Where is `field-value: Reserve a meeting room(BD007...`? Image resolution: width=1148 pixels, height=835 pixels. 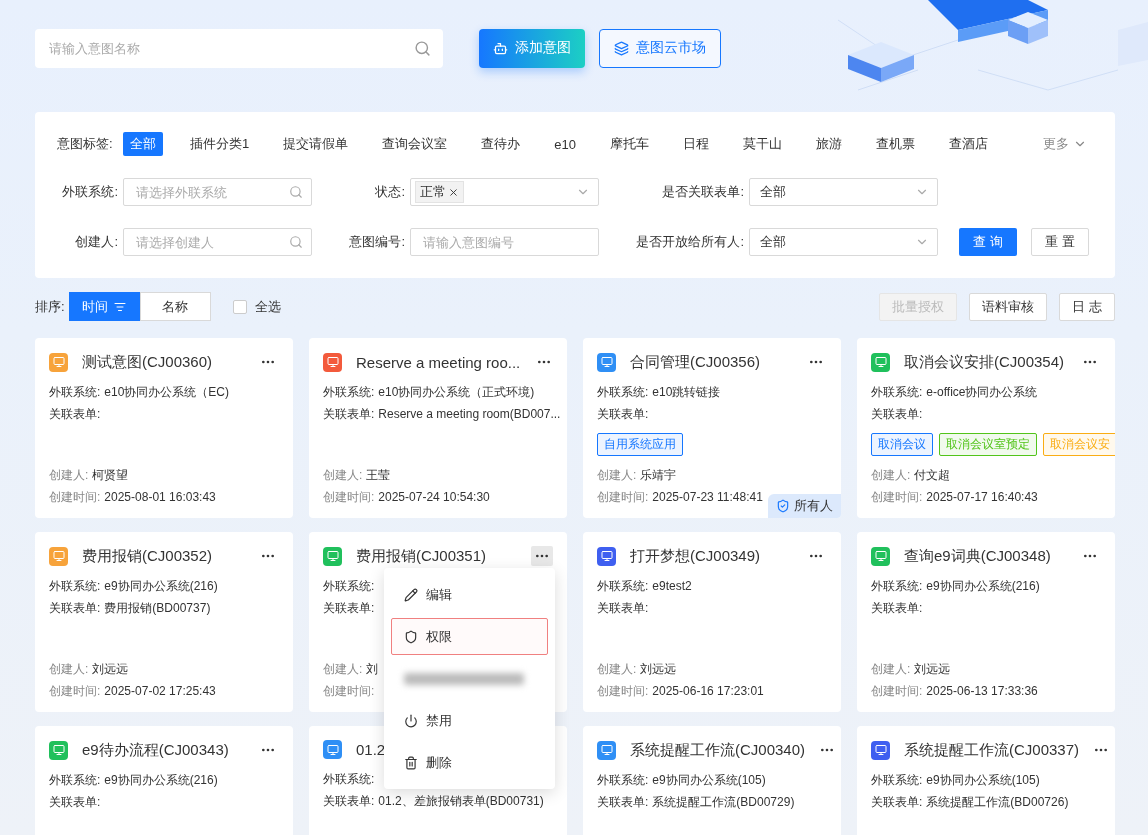
field-value: Reserve a meeting room(BD007... is located at coordinates (469, 414).